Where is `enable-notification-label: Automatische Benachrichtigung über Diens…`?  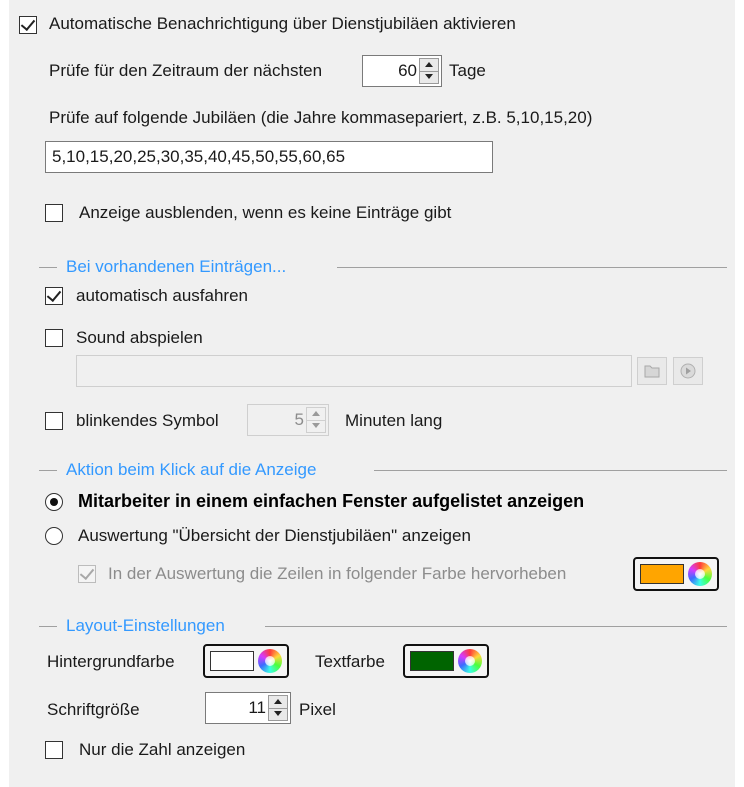 enable-notification-label: Automatische Benachrichtigung über Diens… is located at coordinates (282, 23).